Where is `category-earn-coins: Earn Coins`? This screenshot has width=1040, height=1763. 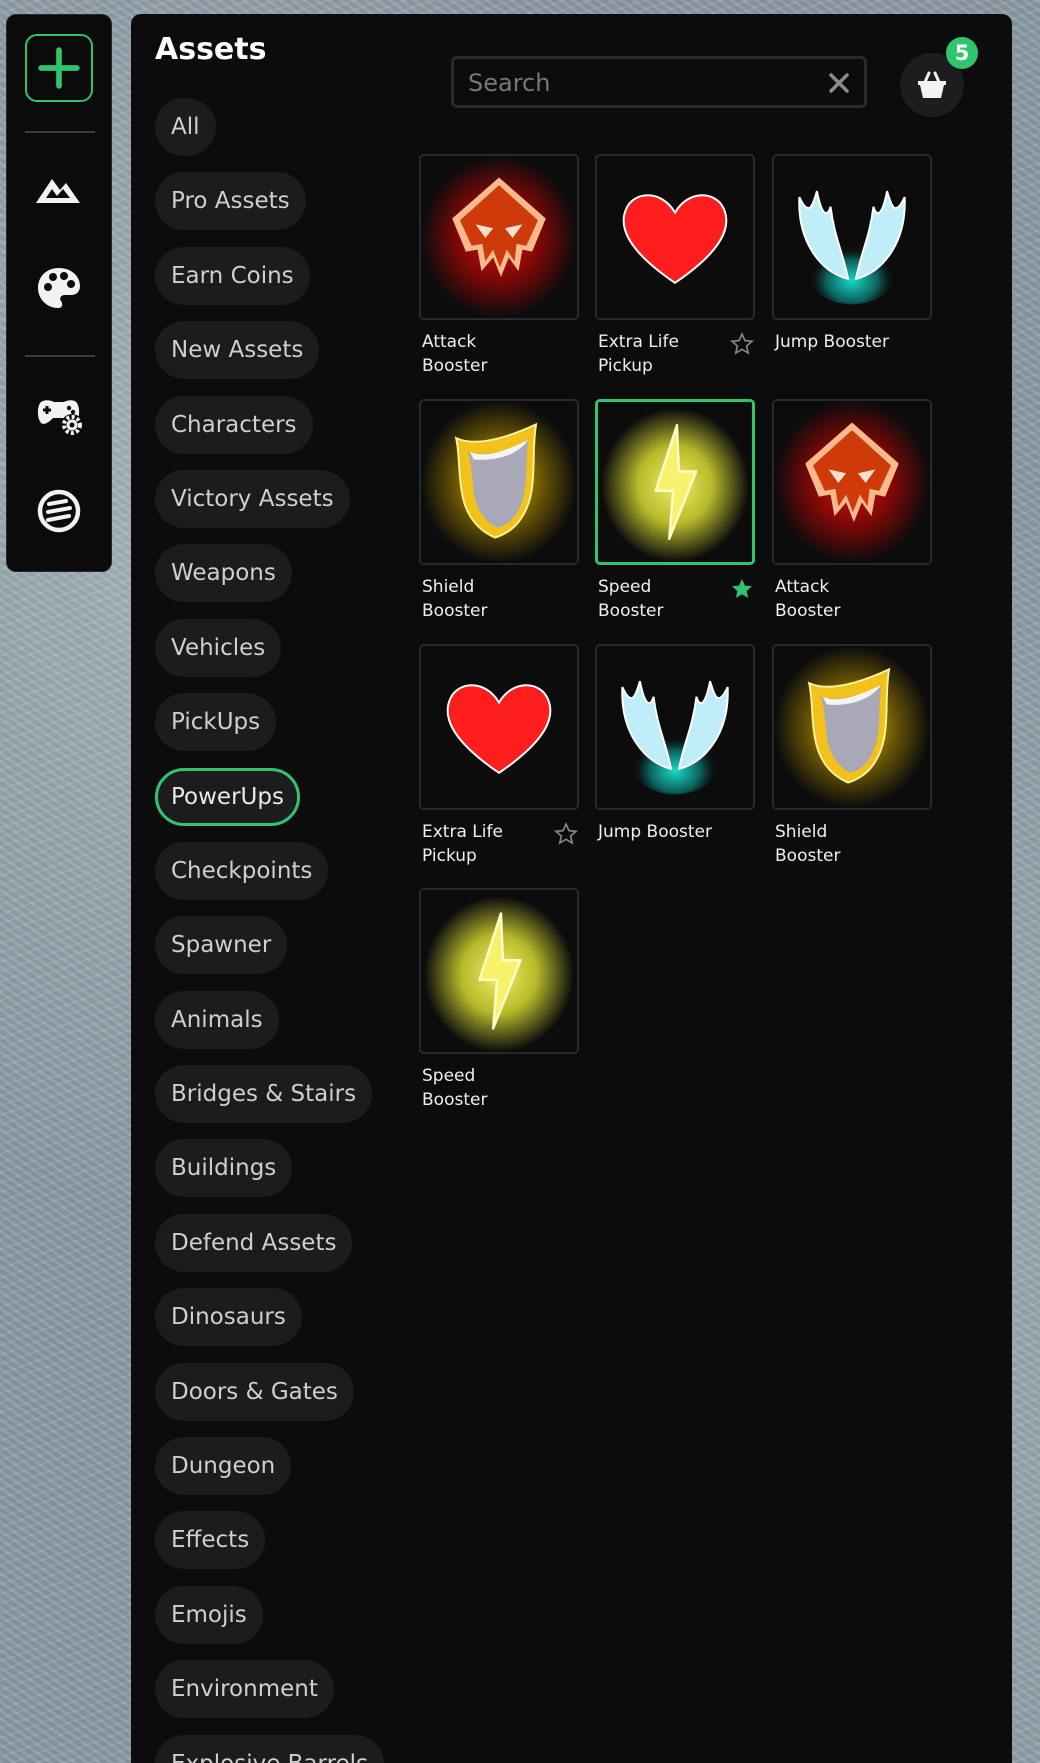 category-earn-coins: Earn Coins is located at coordinates (232, 275).